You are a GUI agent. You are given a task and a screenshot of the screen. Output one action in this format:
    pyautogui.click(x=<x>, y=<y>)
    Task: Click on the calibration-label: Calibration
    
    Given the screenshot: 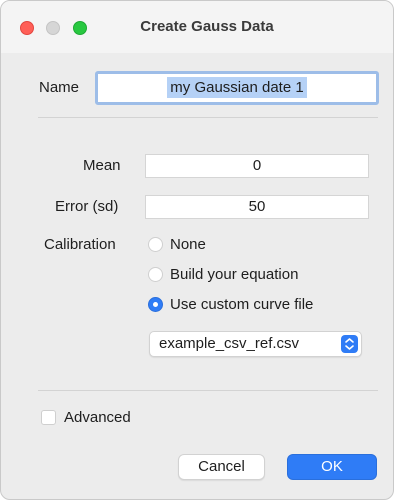 What is the action you would take?
    pyautogui.click(x=80, y=244)
    